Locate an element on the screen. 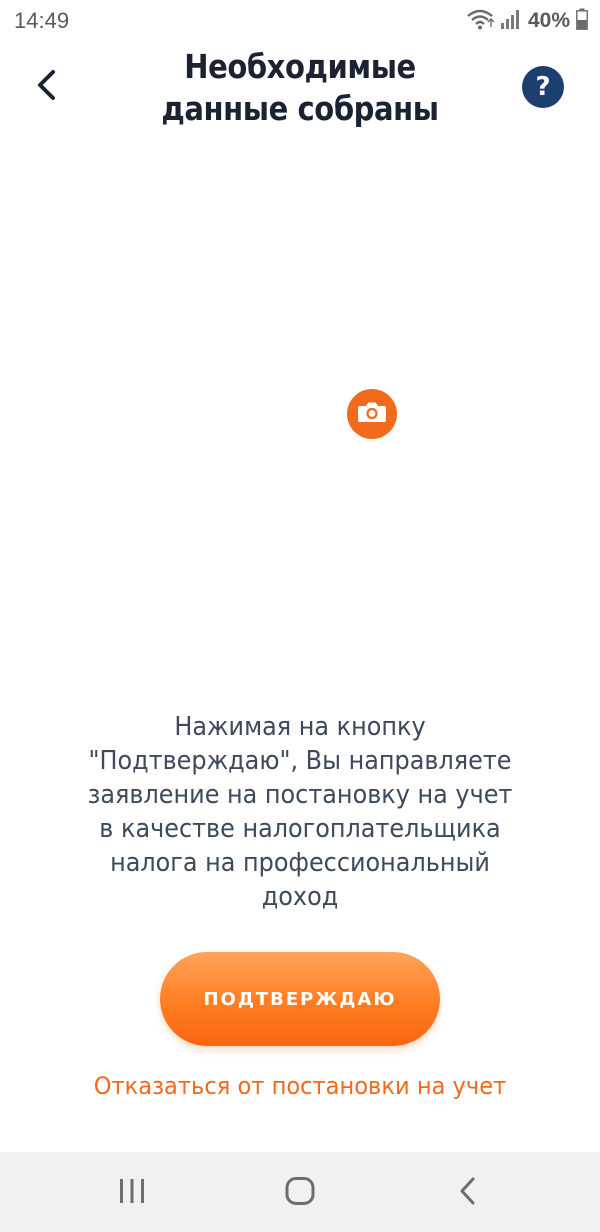 The height and width of the screenshot is (1232, 600). nav-back-button is located at coordinates (468, 1193).